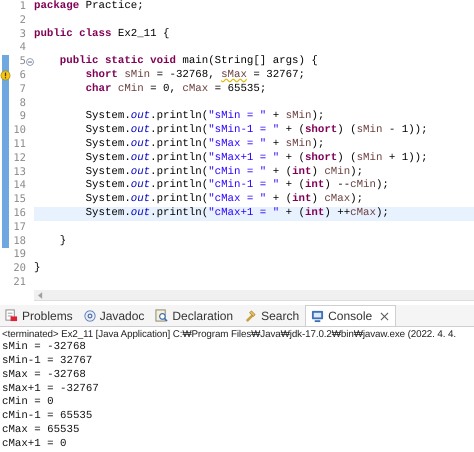  Describe the element at coordinates (50, 389) in the screenshot. I see `console-output-line: sMax+1 = -32767` at that location.